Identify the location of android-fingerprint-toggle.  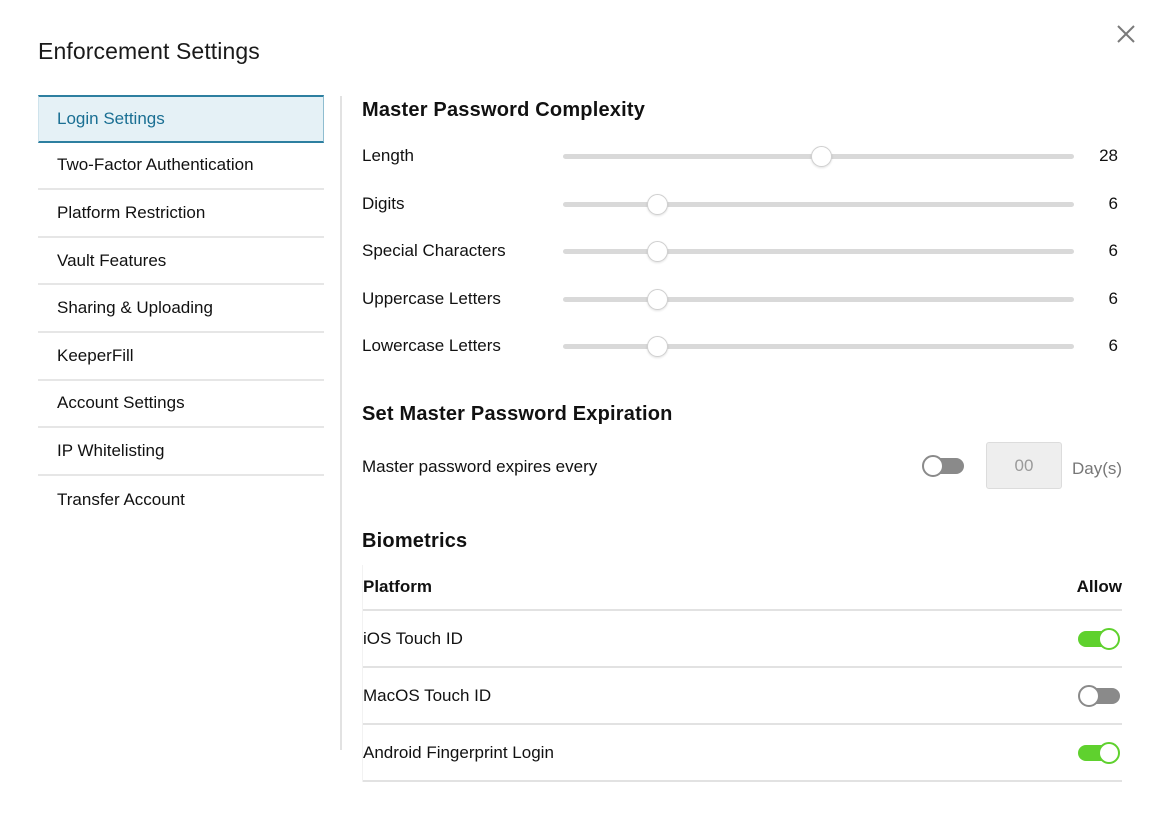
(1099, 752).